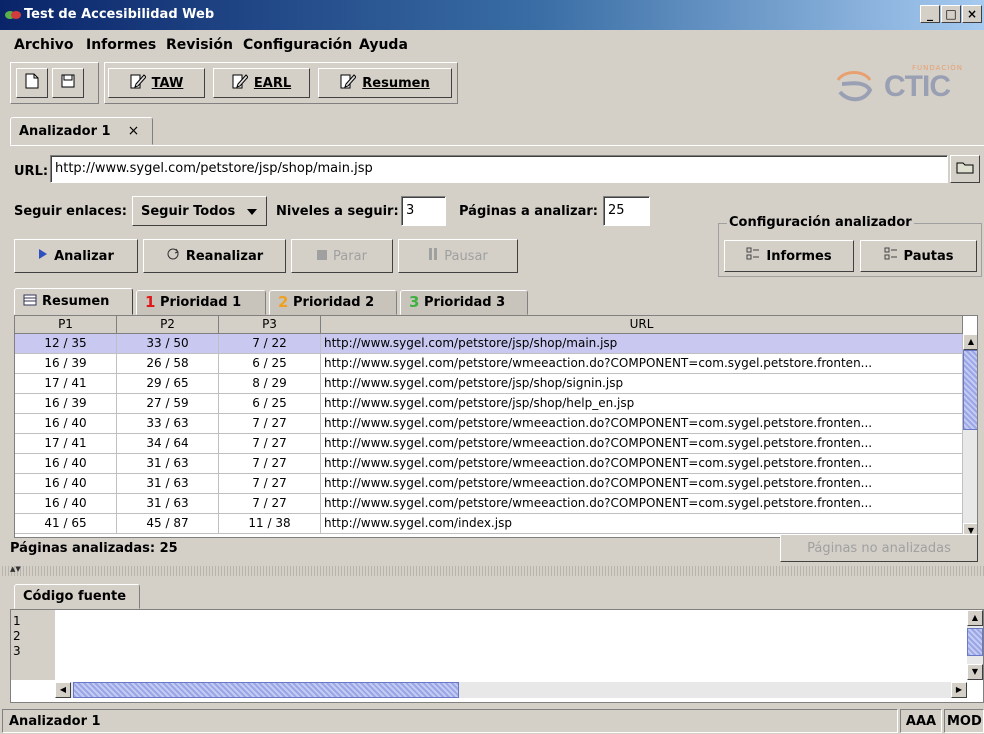 Image resolution: width=984 pixels, height=734 pixels. I want to click on earl-button: EARL, so click(261, 83).